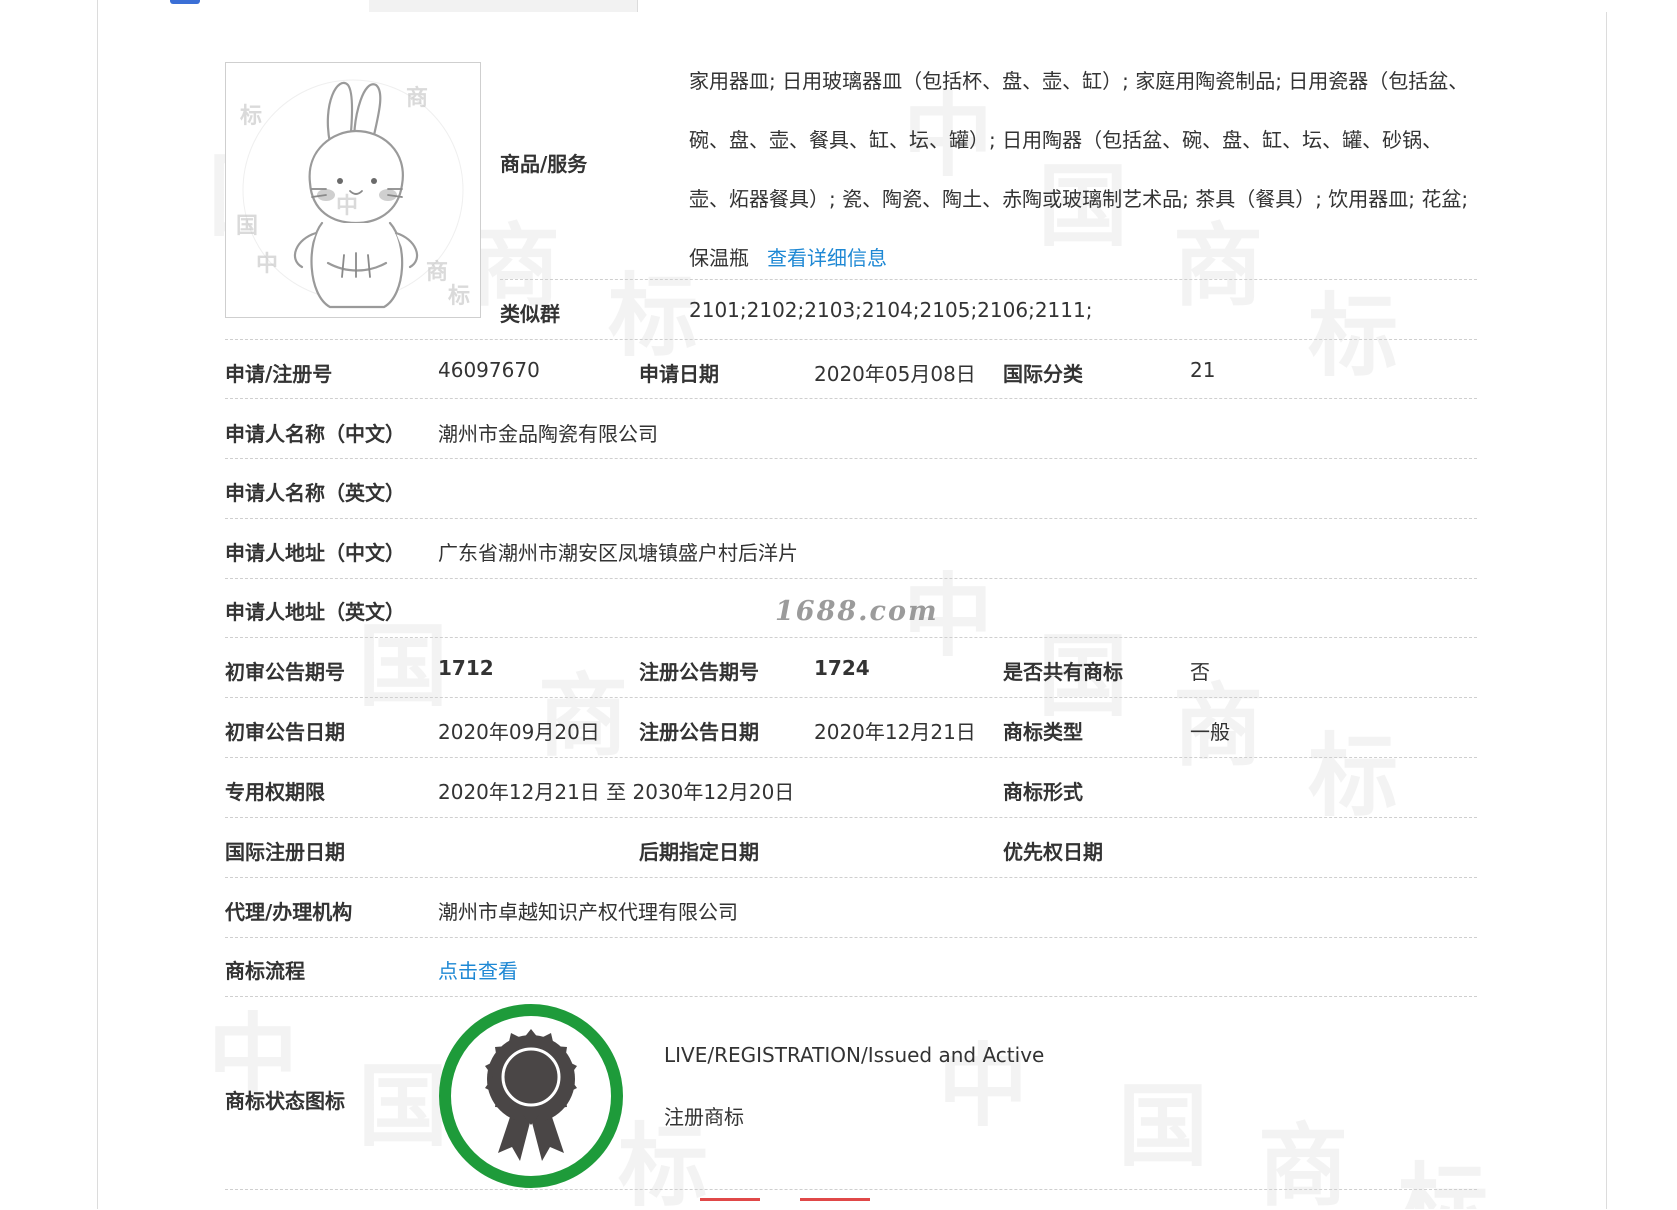 The image size is (1677, 1210). I want to click on similar-group-label: 类似群, so click(530, 314).